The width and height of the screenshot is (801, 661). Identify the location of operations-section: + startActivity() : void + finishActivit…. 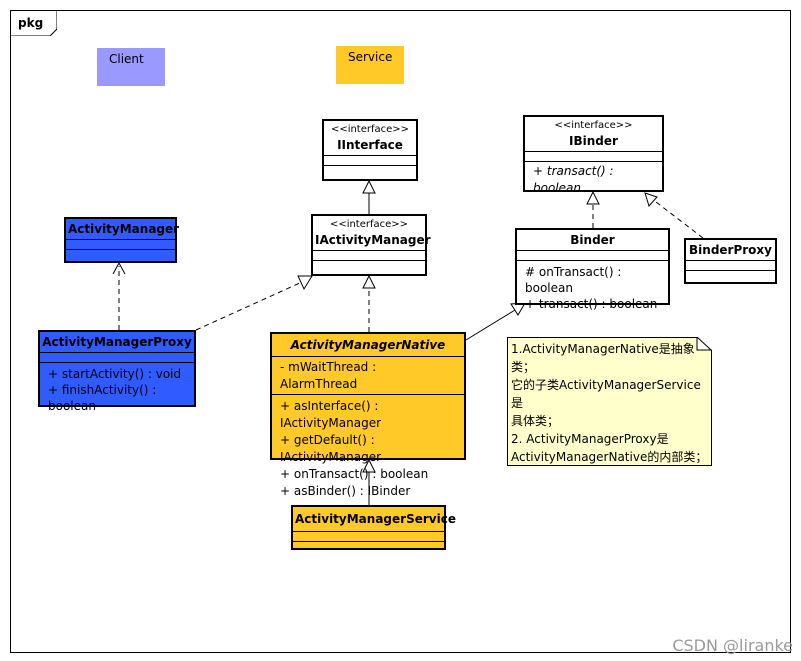
(117, 389).